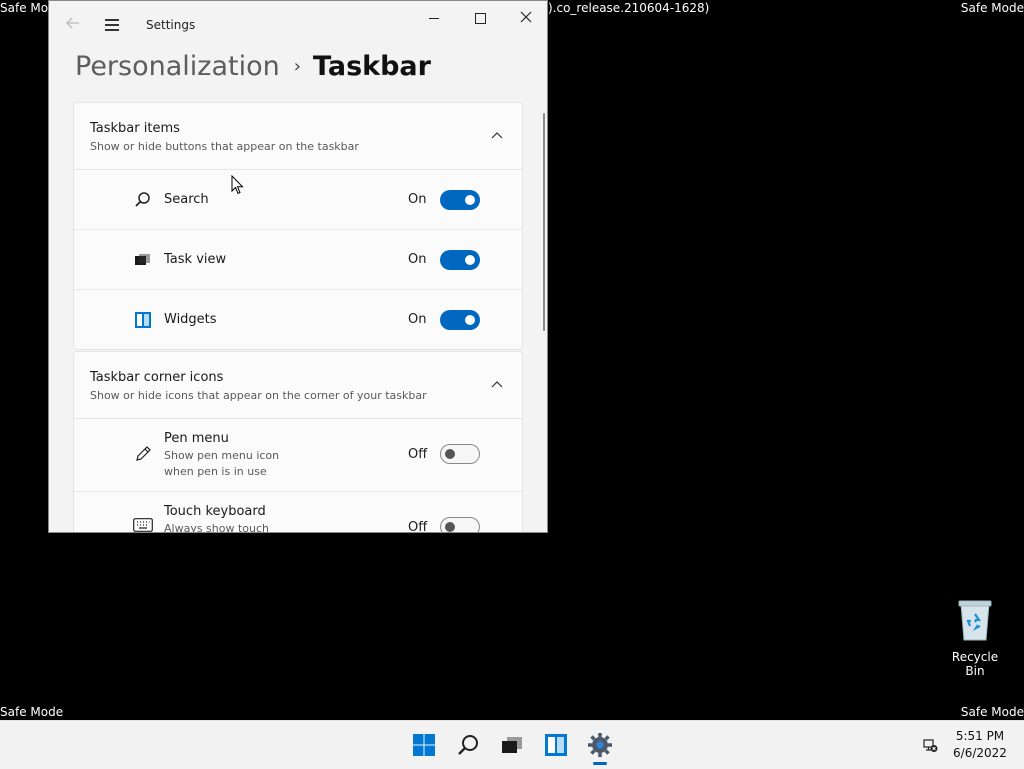 The width and height of the screenshot is (1024, 769). Describe the element at coordinates (298, 319) in the screenshot. I see `setting-row-widgets: Widgets On` at that location.